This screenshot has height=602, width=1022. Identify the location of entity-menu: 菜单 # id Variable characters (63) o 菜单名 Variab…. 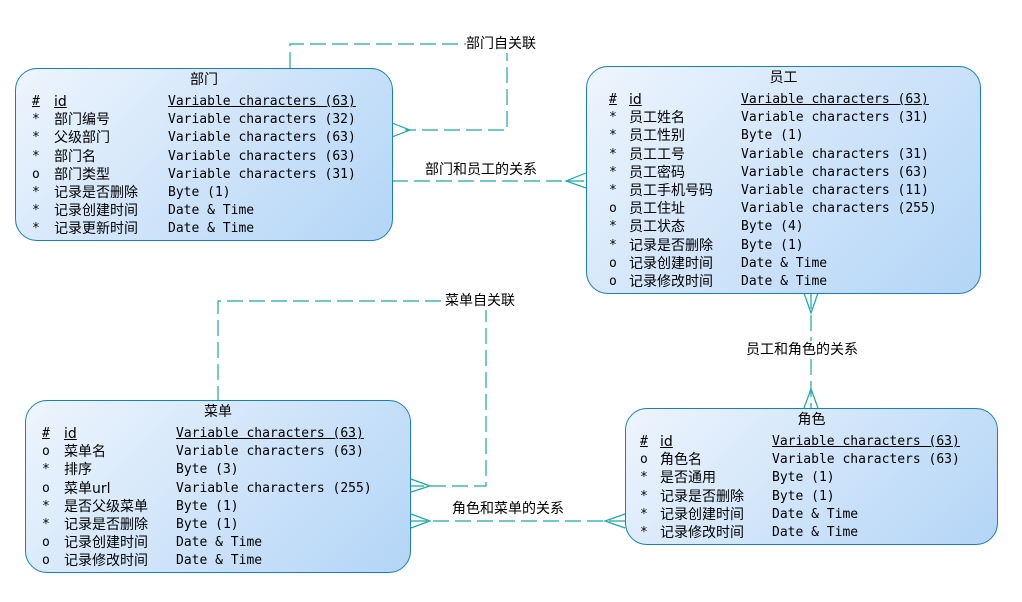
(218, 486).